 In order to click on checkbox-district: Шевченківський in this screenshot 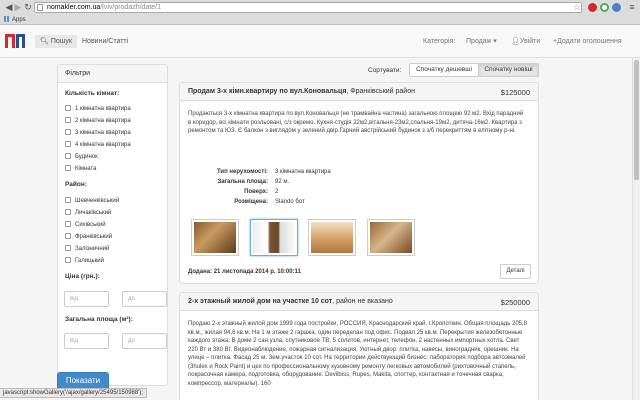, I will do `click(92, 201)`.